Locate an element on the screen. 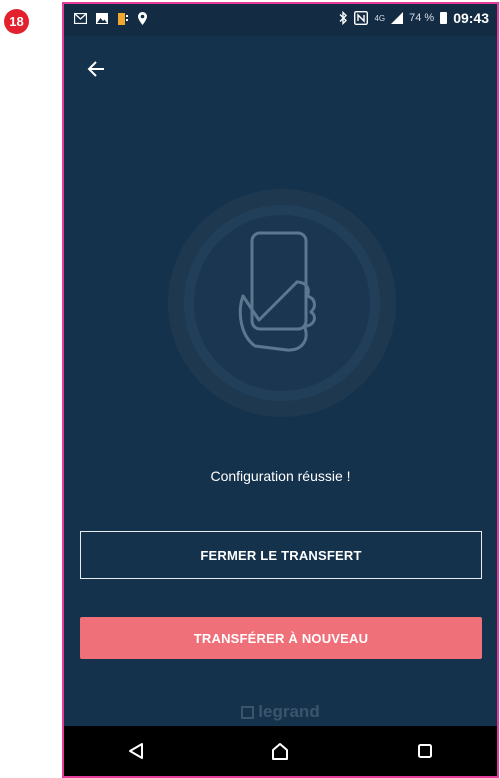 The height and width of the screenshot is (778, 500). legrand-mark-icon is located at coordinates (248, 712).